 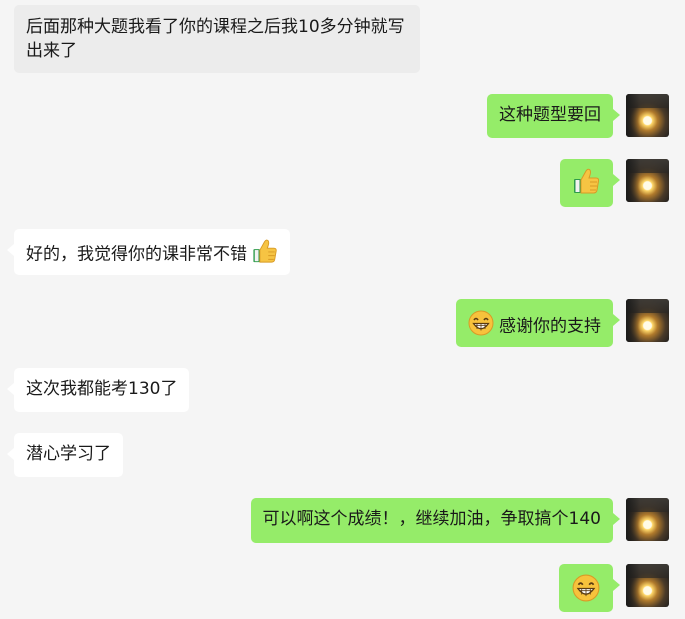 I want to click on message-text: 感谢你的支持, so click(x=550, y=326).